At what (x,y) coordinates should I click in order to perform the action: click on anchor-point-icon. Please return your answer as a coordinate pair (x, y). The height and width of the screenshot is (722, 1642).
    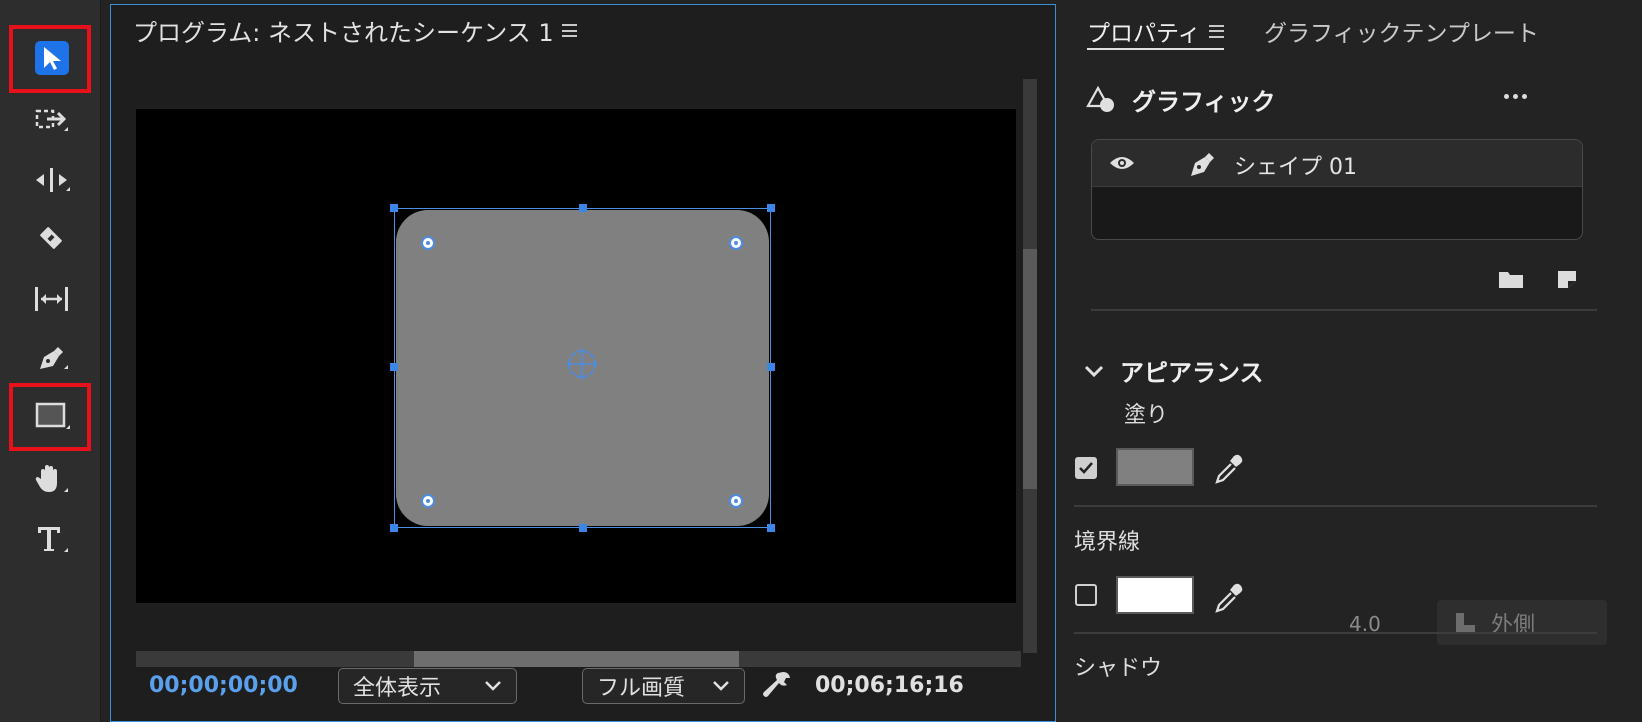
    Looking at the image, I should click on (582, 364).